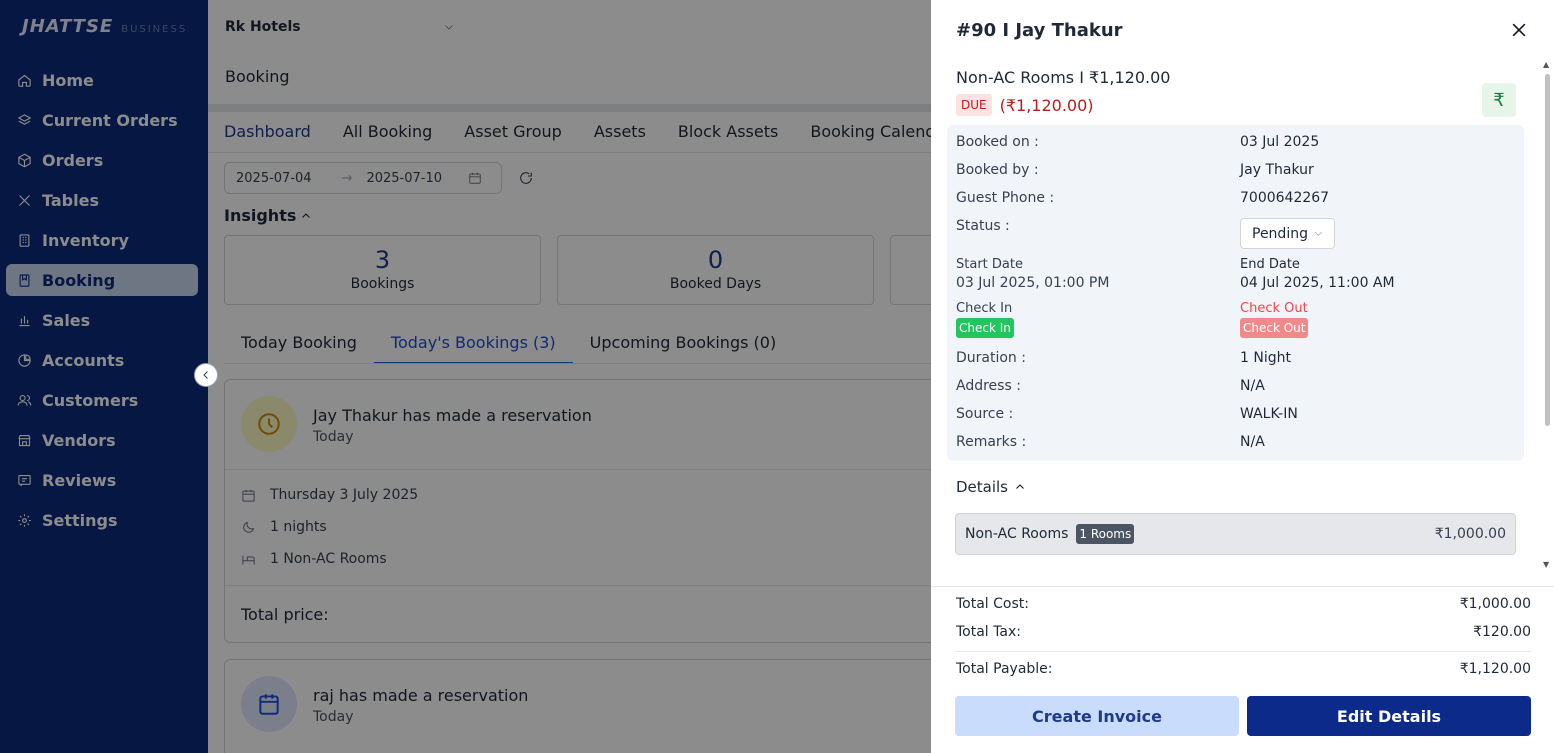  Describe the element at coordinates (1274, 308) in the screenshot. I see `check-out-label: Check Out` at that location.